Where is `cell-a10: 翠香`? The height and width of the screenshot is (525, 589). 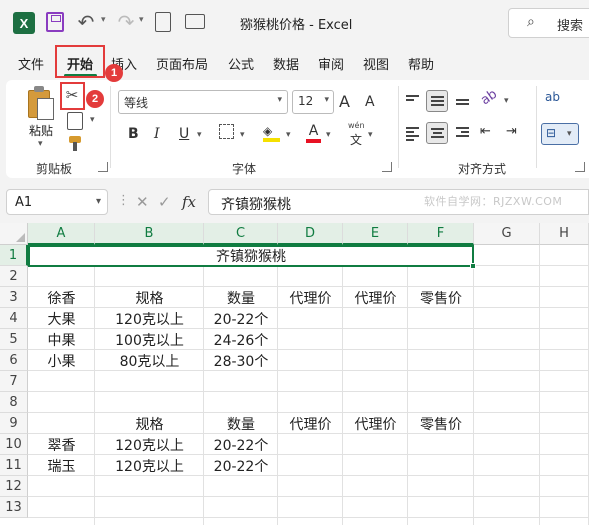
cell-a10: 翠香 is located at coordinates (61, 444).